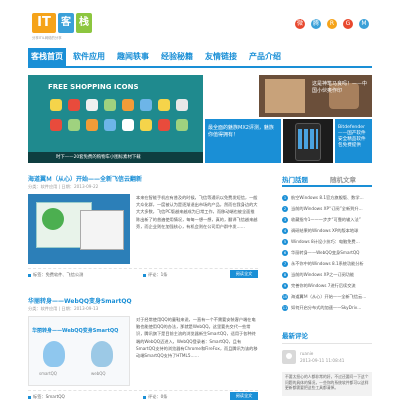 The width and height of the screenshot is (400, 403). Describe the element at coordinates (79, 351) in the screenshot. I see `post-thumbnail: 华丽转身——WebQQ变身SmartQQ smartQQ webQQ` at that location.